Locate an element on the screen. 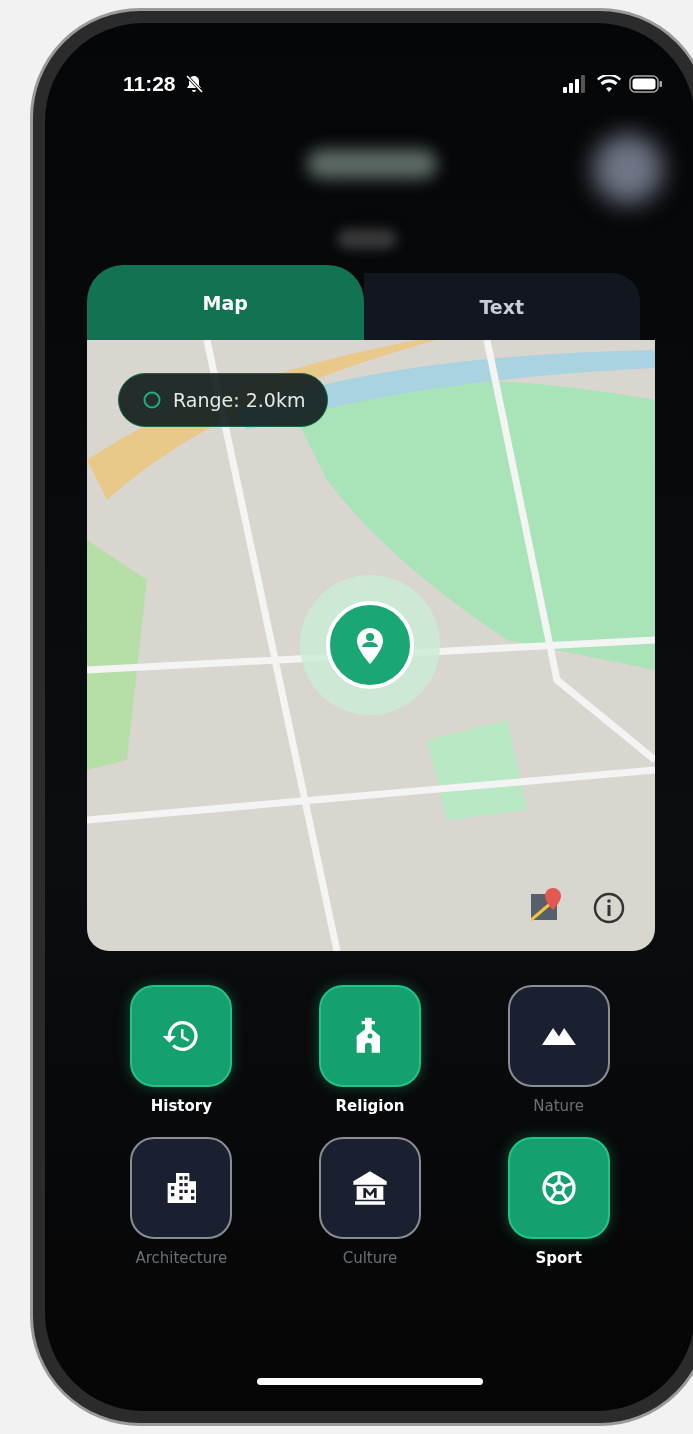 This screenshot has width=693, height=1434. tab: Map is located at coordinates (225, 302).